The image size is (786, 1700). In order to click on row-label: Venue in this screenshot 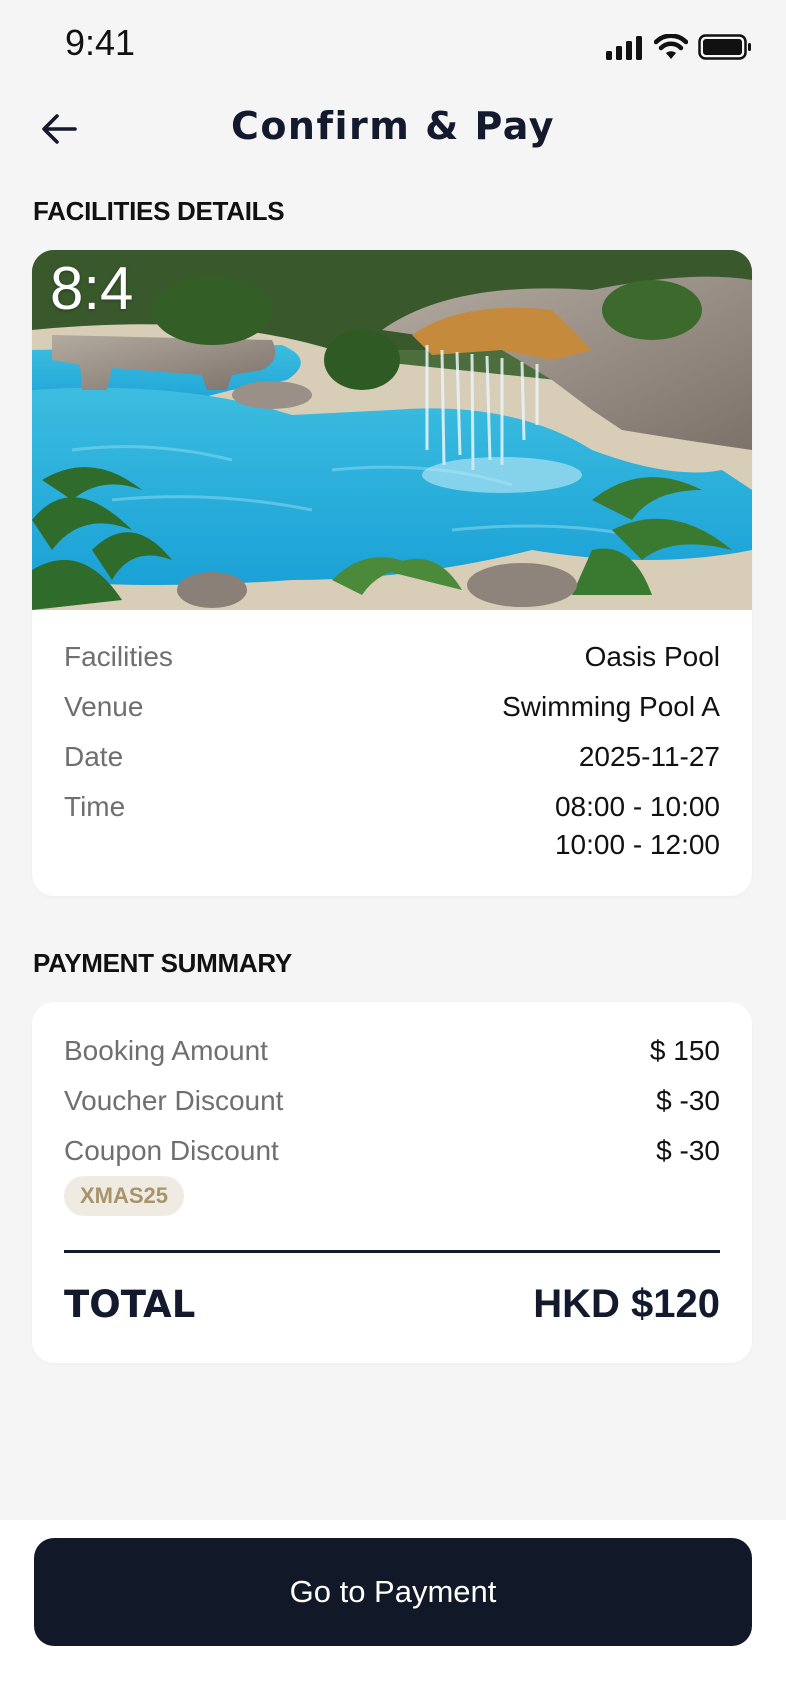, I will do `click(104, 706)`.